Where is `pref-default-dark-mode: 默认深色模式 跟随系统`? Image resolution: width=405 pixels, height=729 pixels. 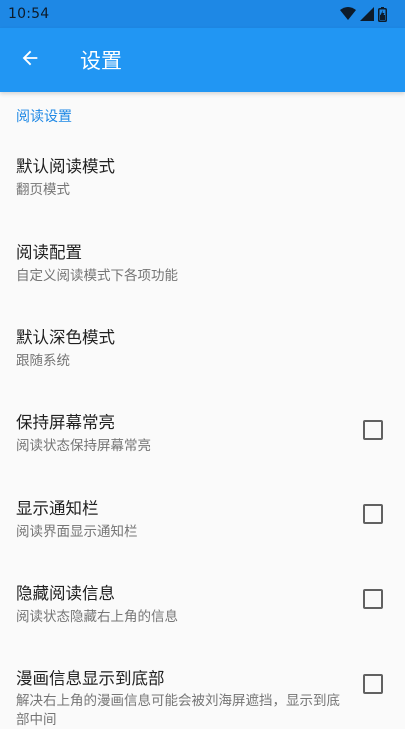 pref-default-dark-mode: 默认深色模式 跟随系统 is located at coordinates (202, 349).